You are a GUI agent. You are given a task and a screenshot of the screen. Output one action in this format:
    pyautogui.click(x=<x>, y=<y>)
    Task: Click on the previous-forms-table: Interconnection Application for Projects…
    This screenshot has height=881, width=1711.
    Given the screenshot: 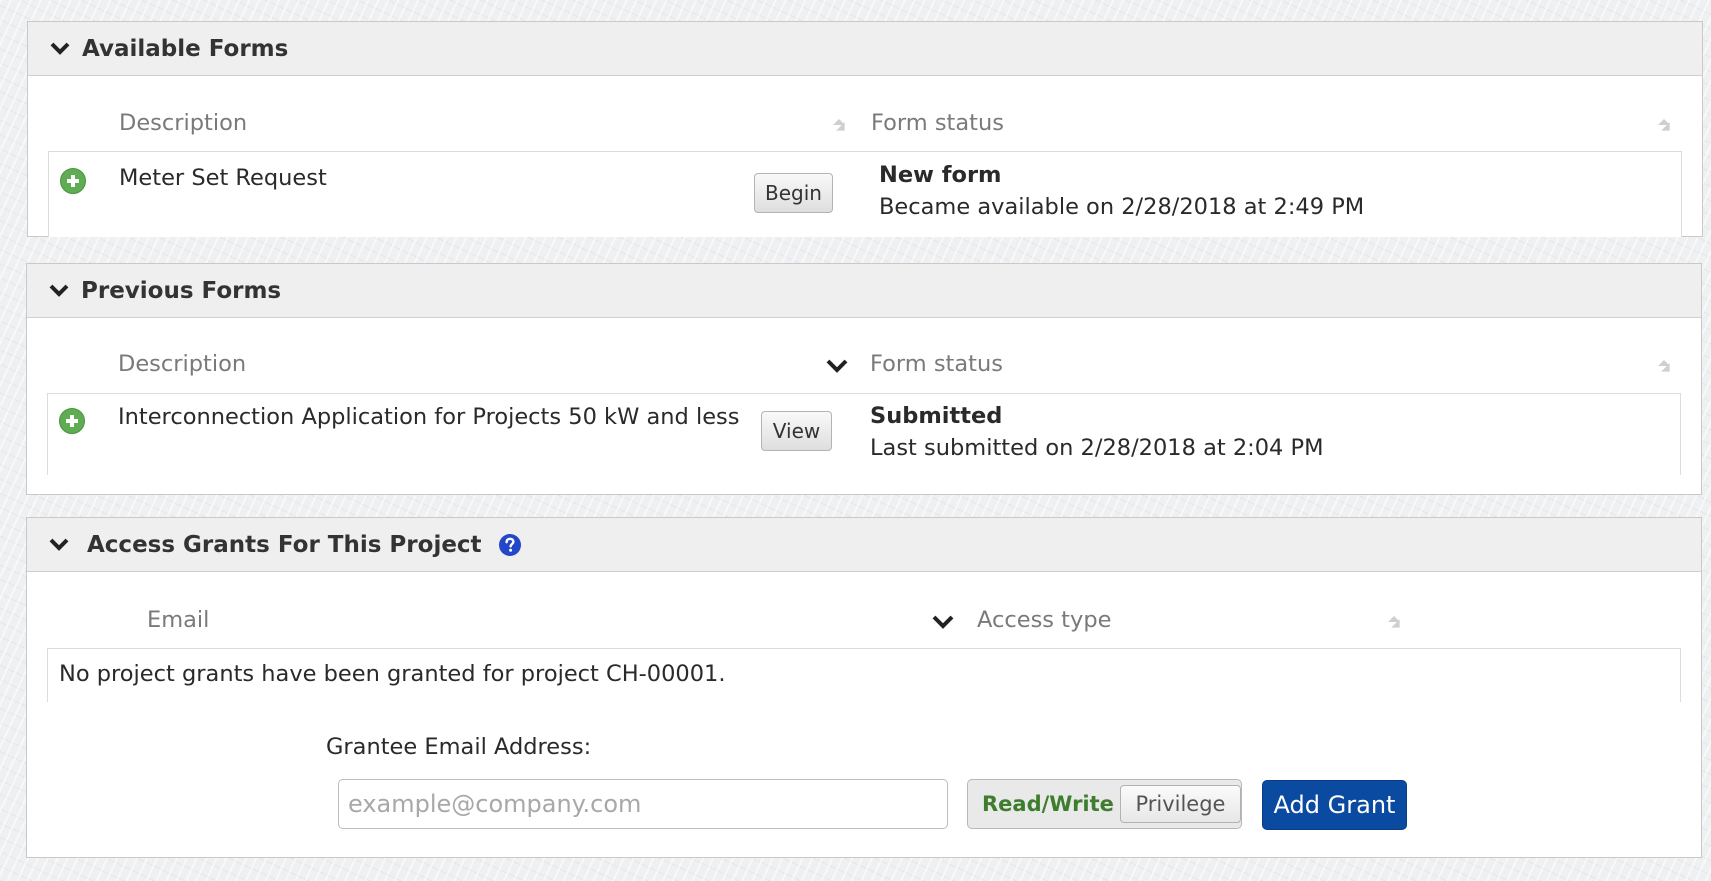 What is the action you would take?
    pyautogui.click(x=864, y=434)
    